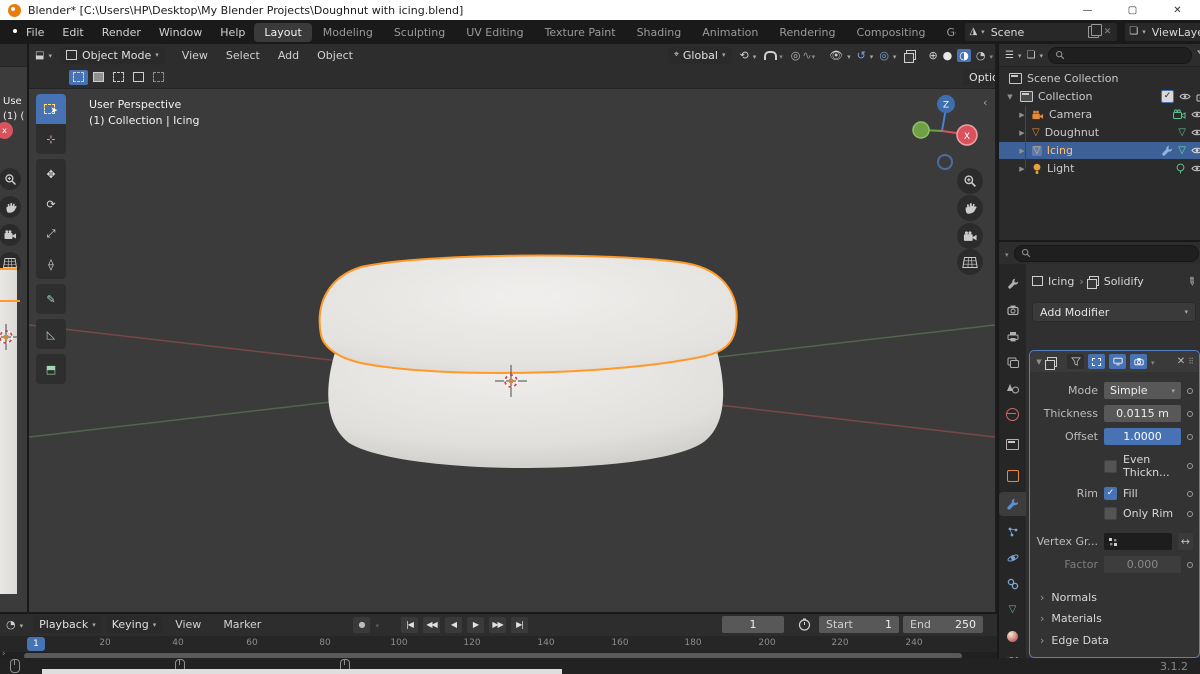 The width and height of the screenshot is (1200, 674). Describe the element at coordinates (1099, 132) in the screenshot. I see `outliner-row-doughnut: ▶ ▽ Doughnut ▽` at that location.